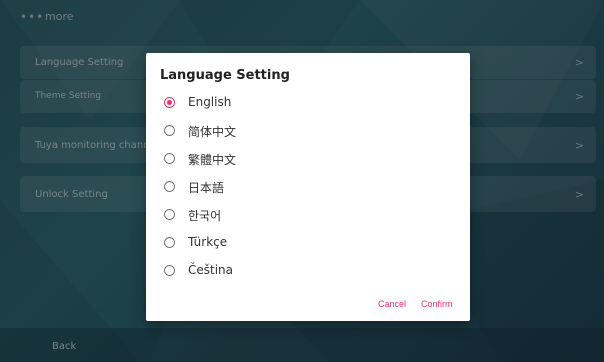 The width and height of the screenshot is (604, 362). Describe the element at coordinates (208, 242) in the screenshot. I see `language-option-label: Türkçe` at that location.